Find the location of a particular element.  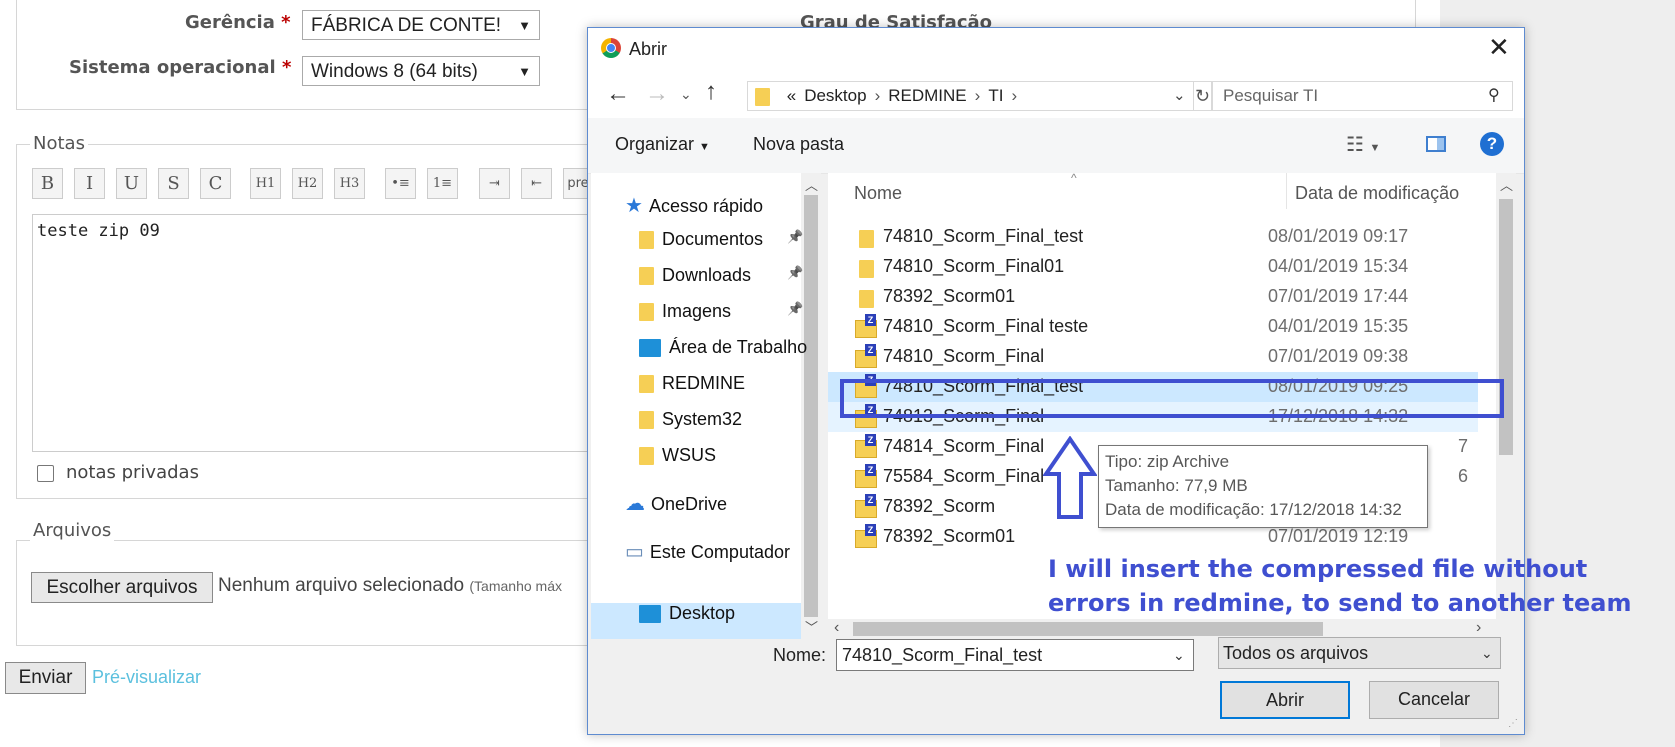

view-options-icon: ☷ ▼ is located at coordinates (1363, 144).